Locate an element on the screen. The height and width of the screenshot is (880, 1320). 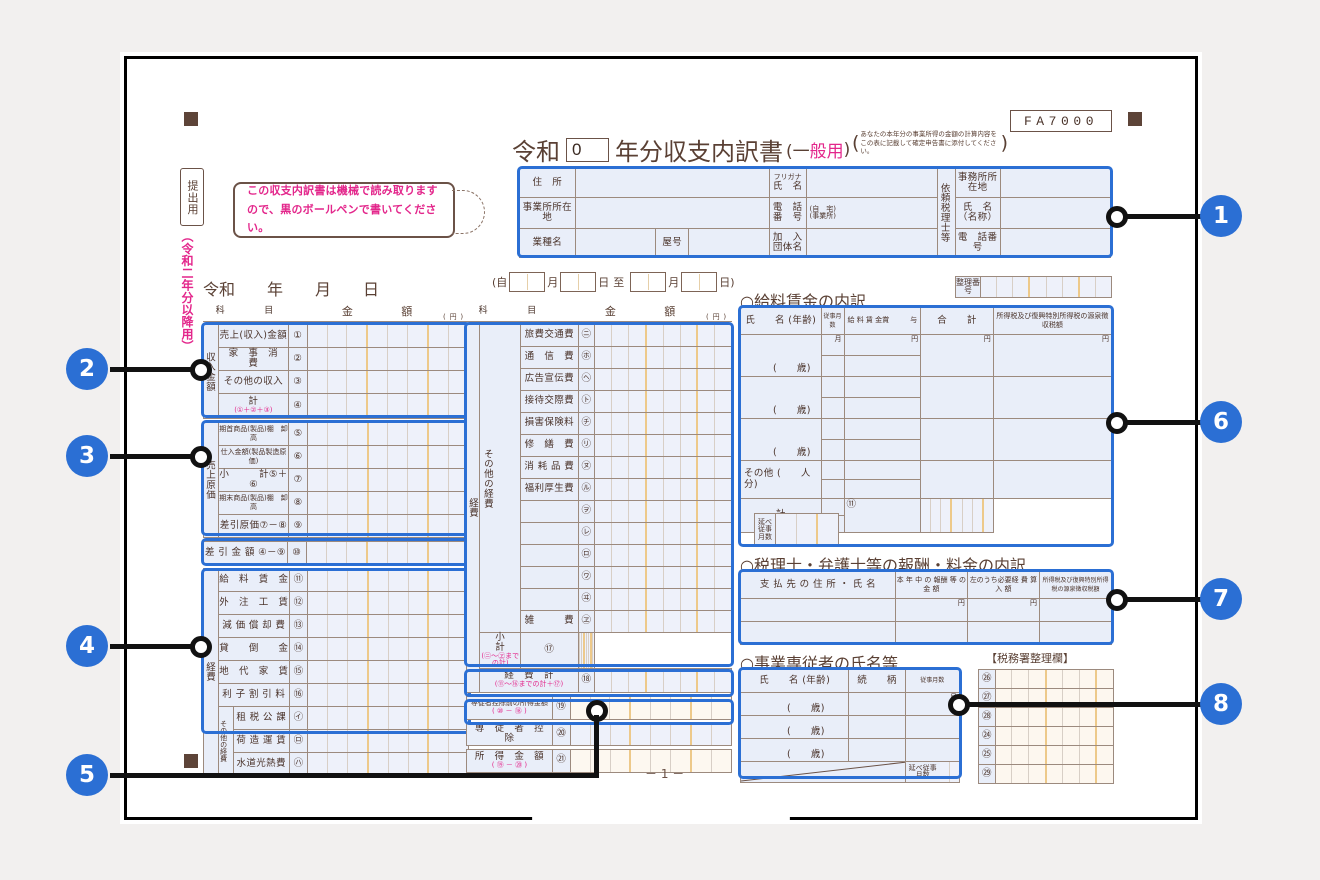
deductible-input is located at coordinates (1003, 633).